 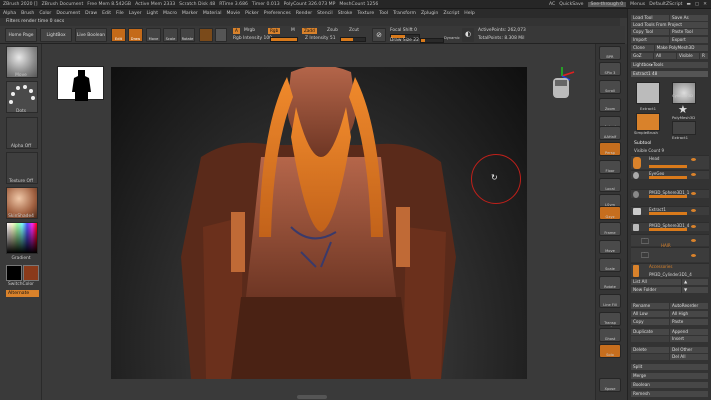 What do you see at coordinates (642, 143) in the screenshot?
I see `subtool-header: Subtool` at bounding box center [642, 143].